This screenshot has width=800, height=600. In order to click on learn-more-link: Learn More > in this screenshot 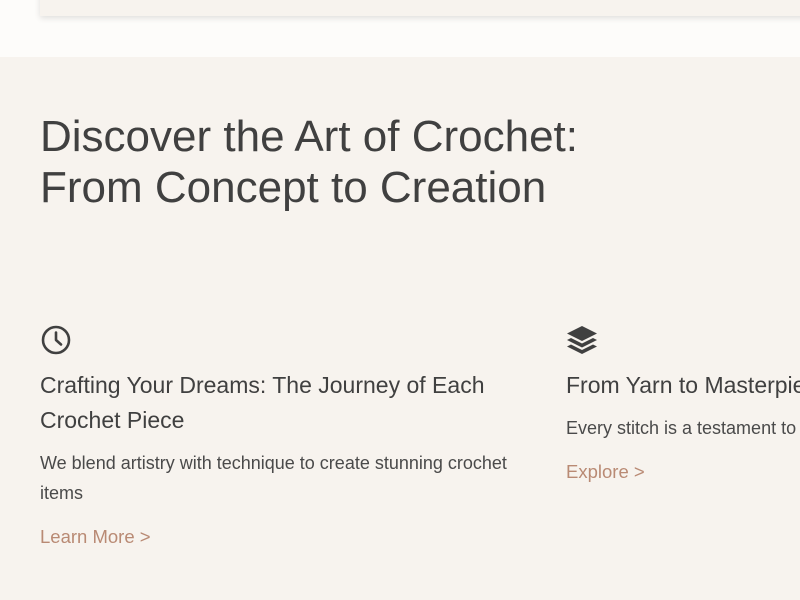, I will do `click(95, 537)`.